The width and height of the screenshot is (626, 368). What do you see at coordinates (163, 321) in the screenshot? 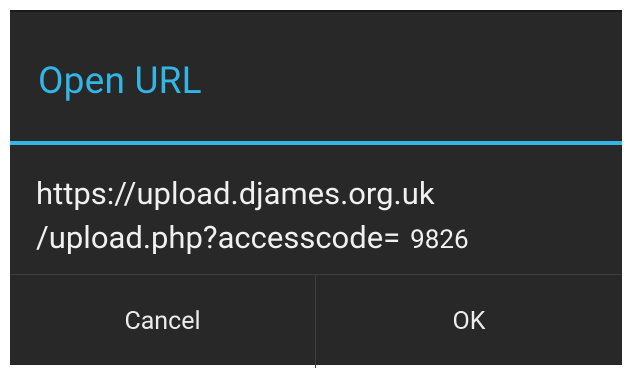
I see `cancel-button: Cancel` at bounding box center [163, 321].